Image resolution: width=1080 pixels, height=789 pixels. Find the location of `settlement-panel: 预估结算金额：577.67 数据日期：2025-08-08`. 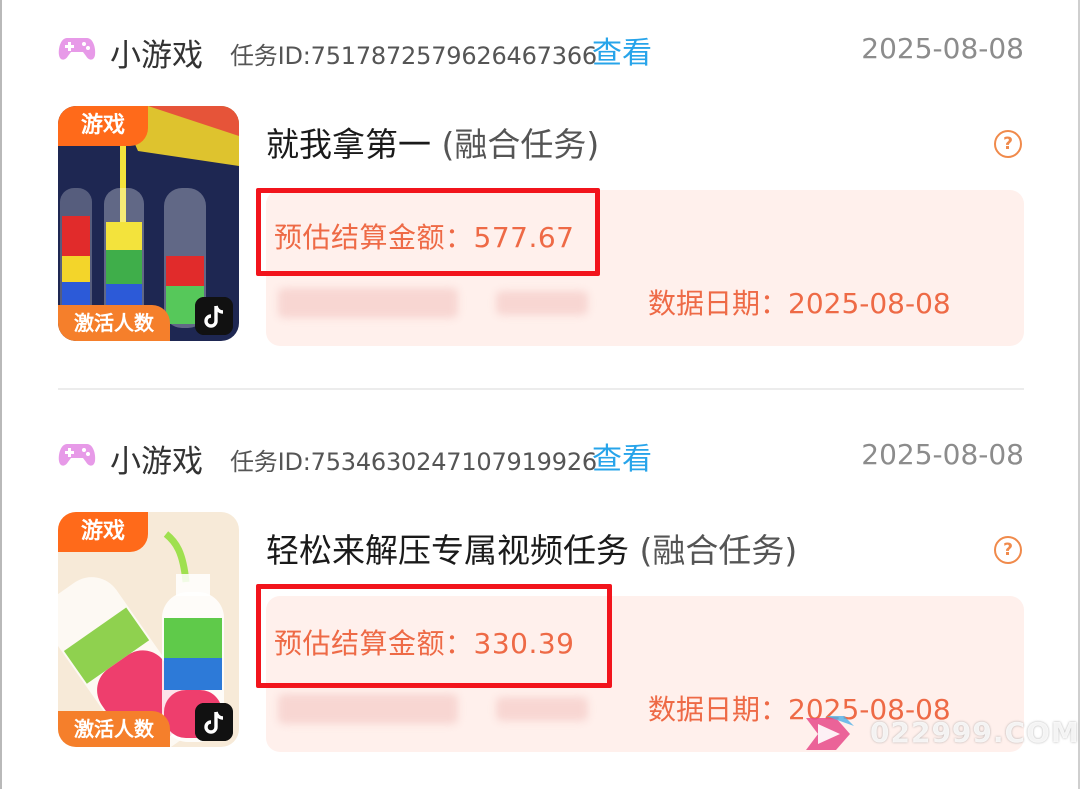

settlement-panel: 预估结算金额：577.67 数据日期：2025-08-08 is located at coordinates (640, 267).